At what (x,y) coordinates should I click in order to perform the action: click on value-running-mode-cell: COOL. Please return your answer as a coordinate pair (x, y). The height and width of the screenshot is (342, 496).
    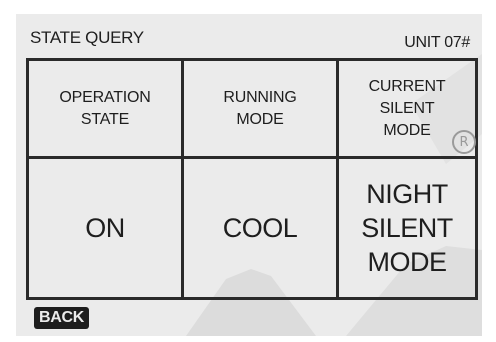
    Looking at the image, I should click on (261, 228).